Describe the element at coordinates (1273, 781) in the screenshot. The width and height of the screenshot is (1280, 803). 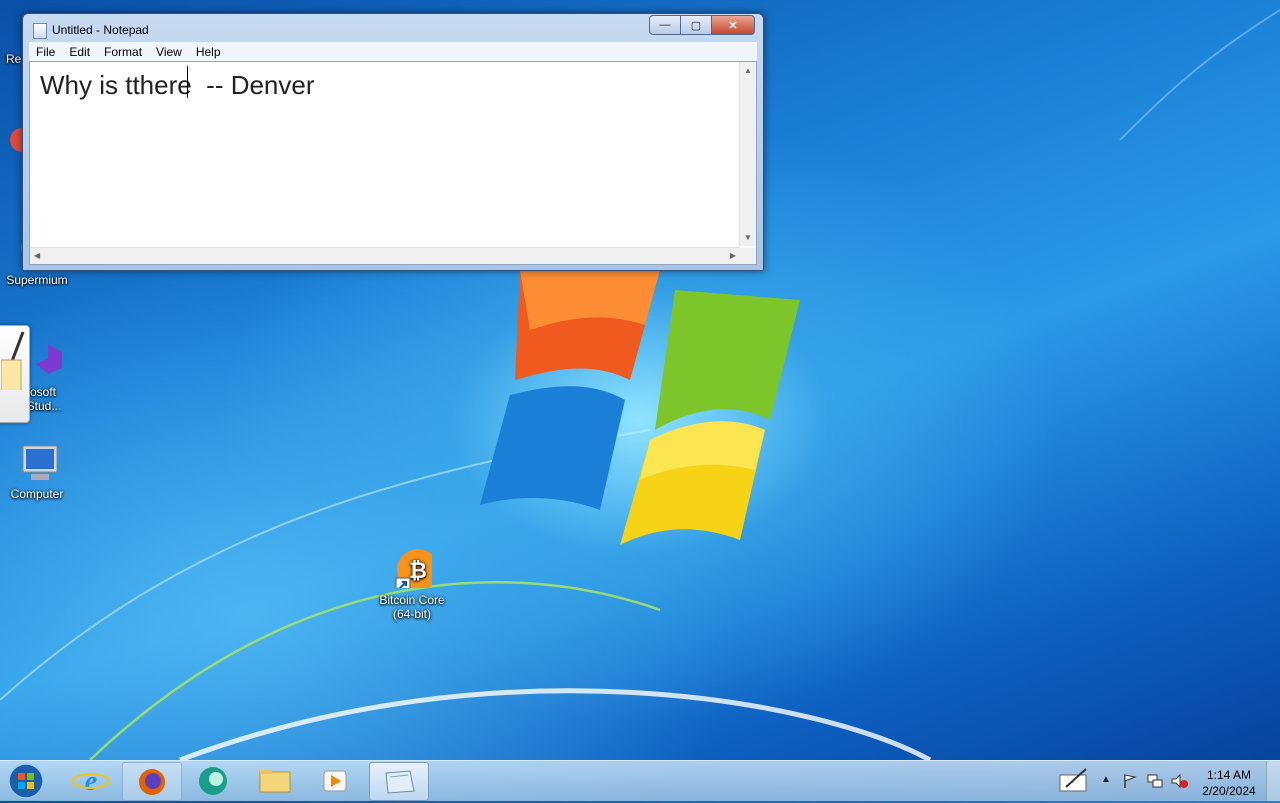
I see `show-desktop-button` at that location.